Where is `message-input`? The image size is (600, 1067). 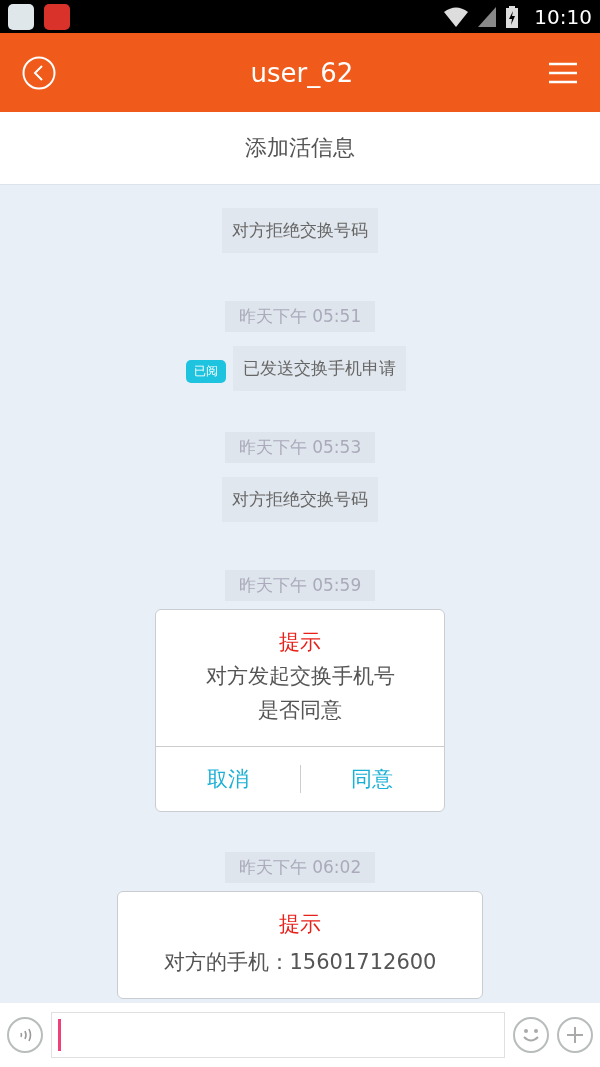
message-input is located at coordinates (278, 1035).